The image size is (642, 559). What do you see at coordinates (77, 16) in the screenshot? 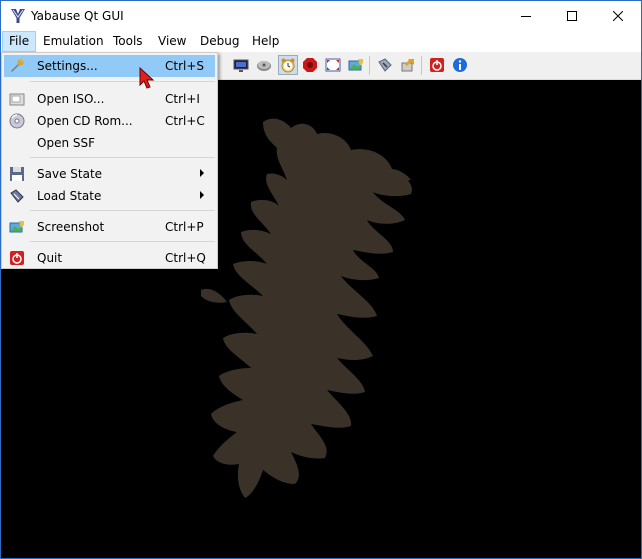
I see `window-title: Yabause Qt GUI` at bounding box center [77, 16].